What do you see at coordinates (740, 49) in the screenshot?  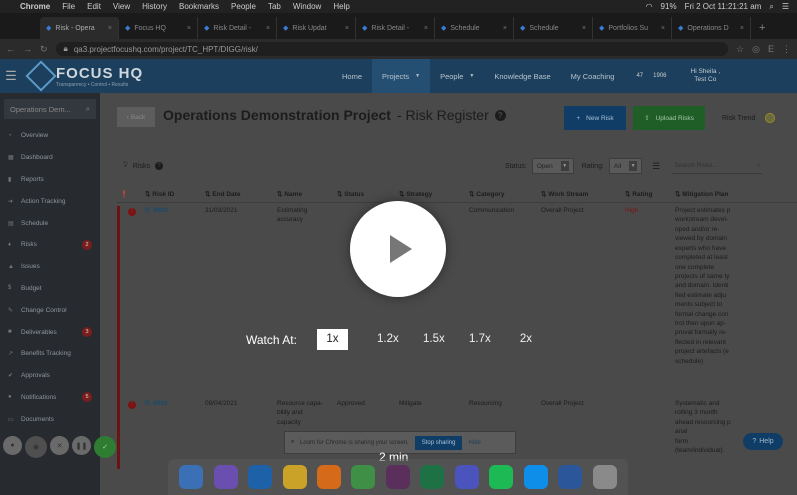 I see `bookmark-star-icon: ☆` at bounding box center [740, 49].